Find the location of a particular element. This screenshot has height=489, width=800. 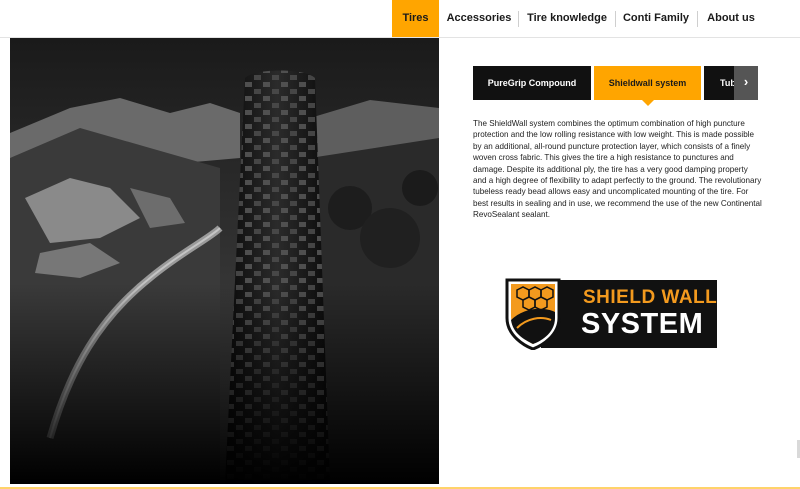

feature-tabs: PureGrip Compound Shieldwall system Tub is located at coordinates (615, 83).